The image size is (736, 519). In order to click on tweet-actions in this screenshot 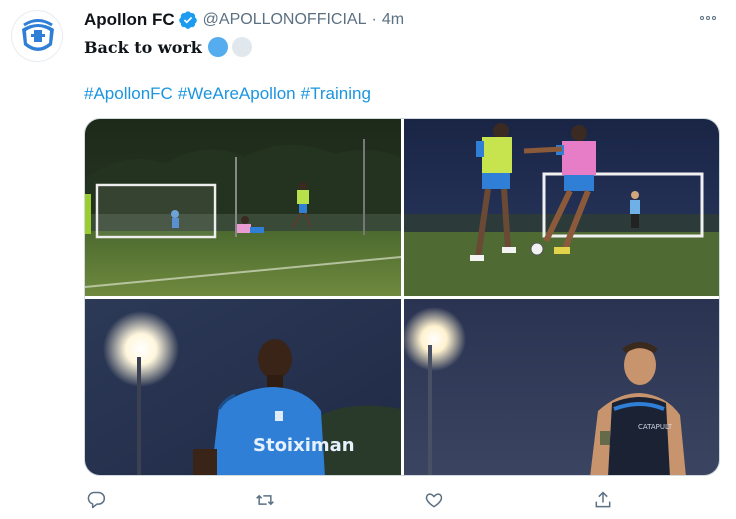, I will do `click(354, 500)`.